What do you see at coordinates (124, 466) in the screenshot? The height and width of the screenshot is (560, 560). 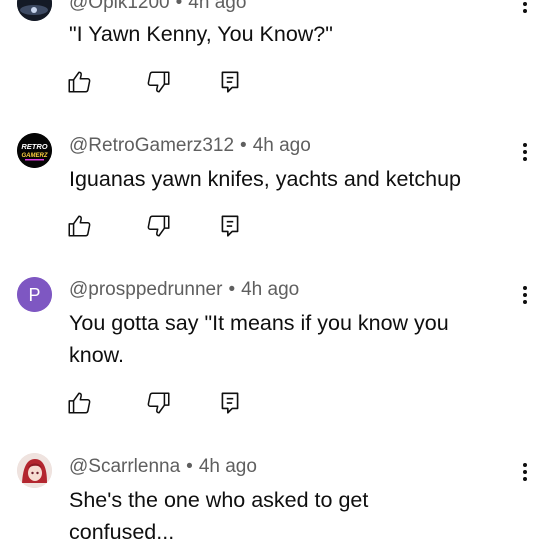 I see `author-handle: @Scarrlenna` at bounding box center [124, 466].